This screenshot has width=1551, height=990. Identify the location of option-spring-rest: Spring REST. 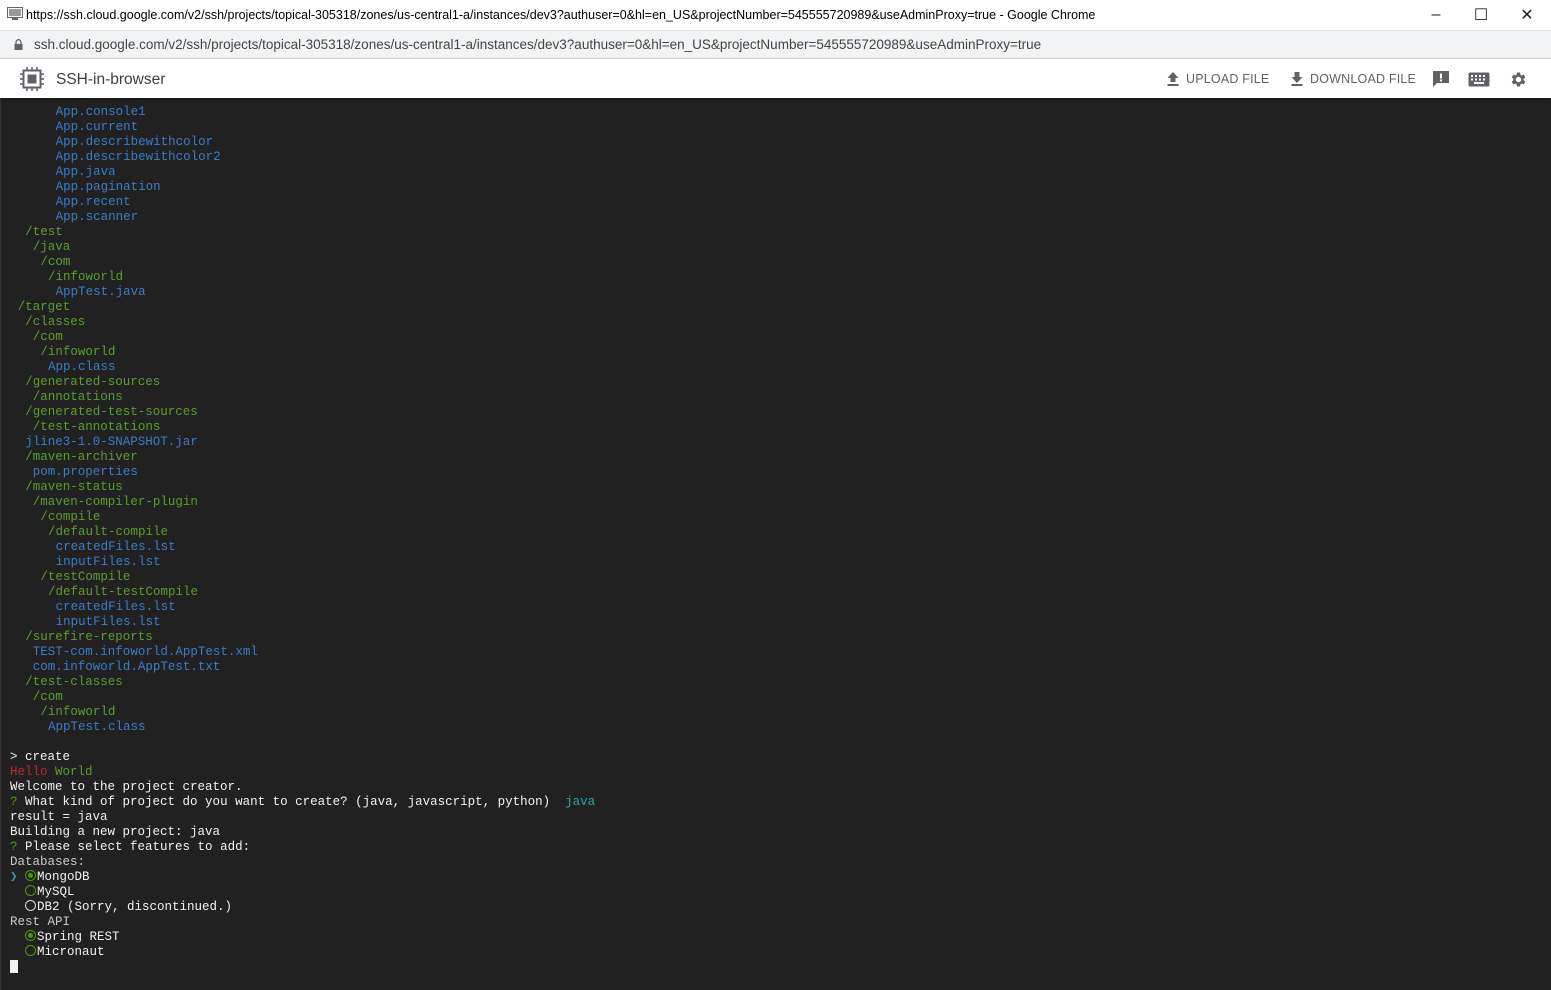
(302, 937).